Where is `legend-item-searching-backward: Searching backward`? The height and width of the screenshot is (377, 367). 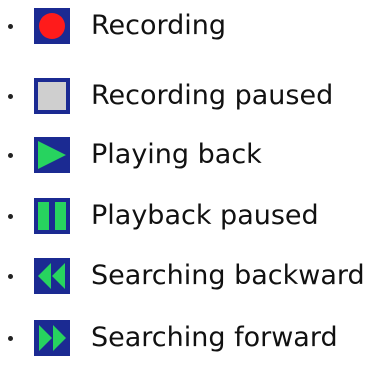
legend-item-searching-backward: Searching backward is located at coordinates (182, 276).